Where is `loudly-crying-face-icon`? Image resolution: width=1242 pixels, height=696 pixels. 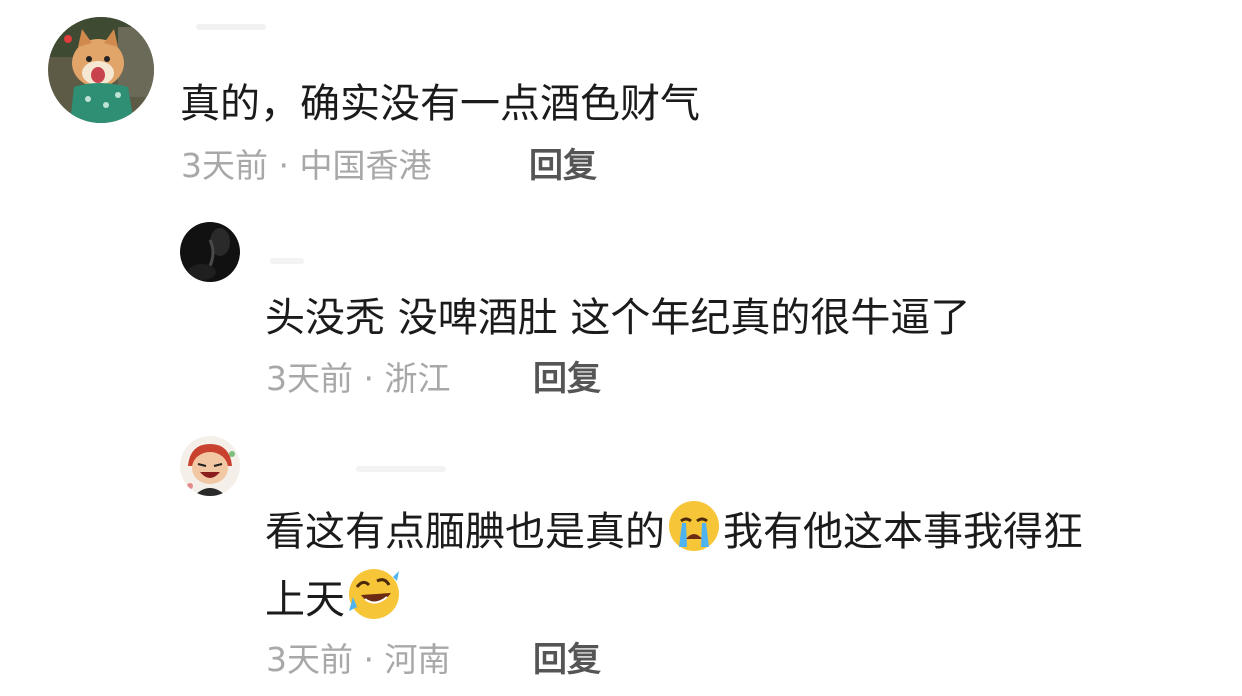
loudly-crying-face-icon is located at coordinates (694, 526).